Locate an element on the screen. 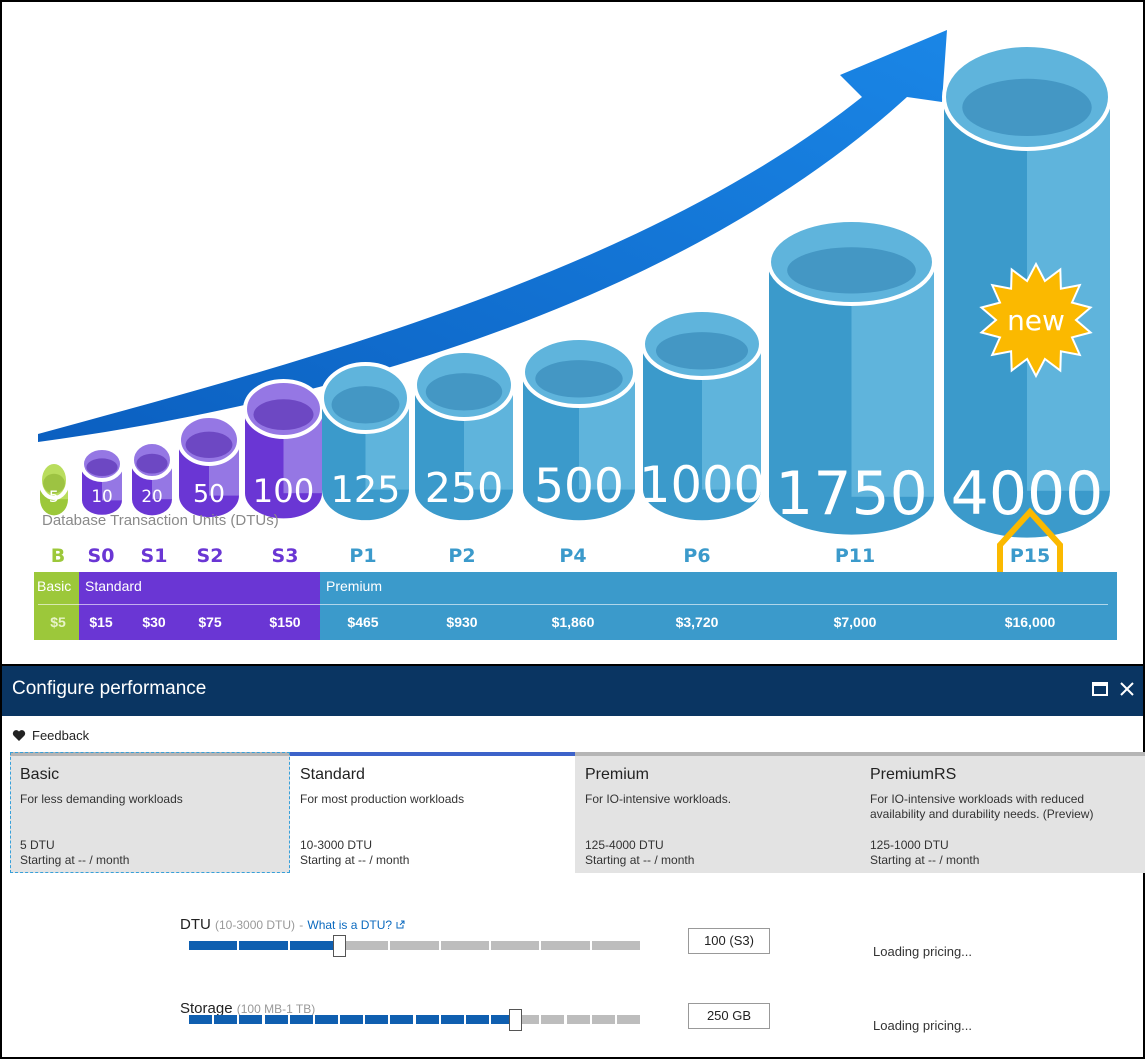 The height and width of the screenshot is (1059, 1145). storage-value-box: 250 GB is located at coordinates (729, 1016).